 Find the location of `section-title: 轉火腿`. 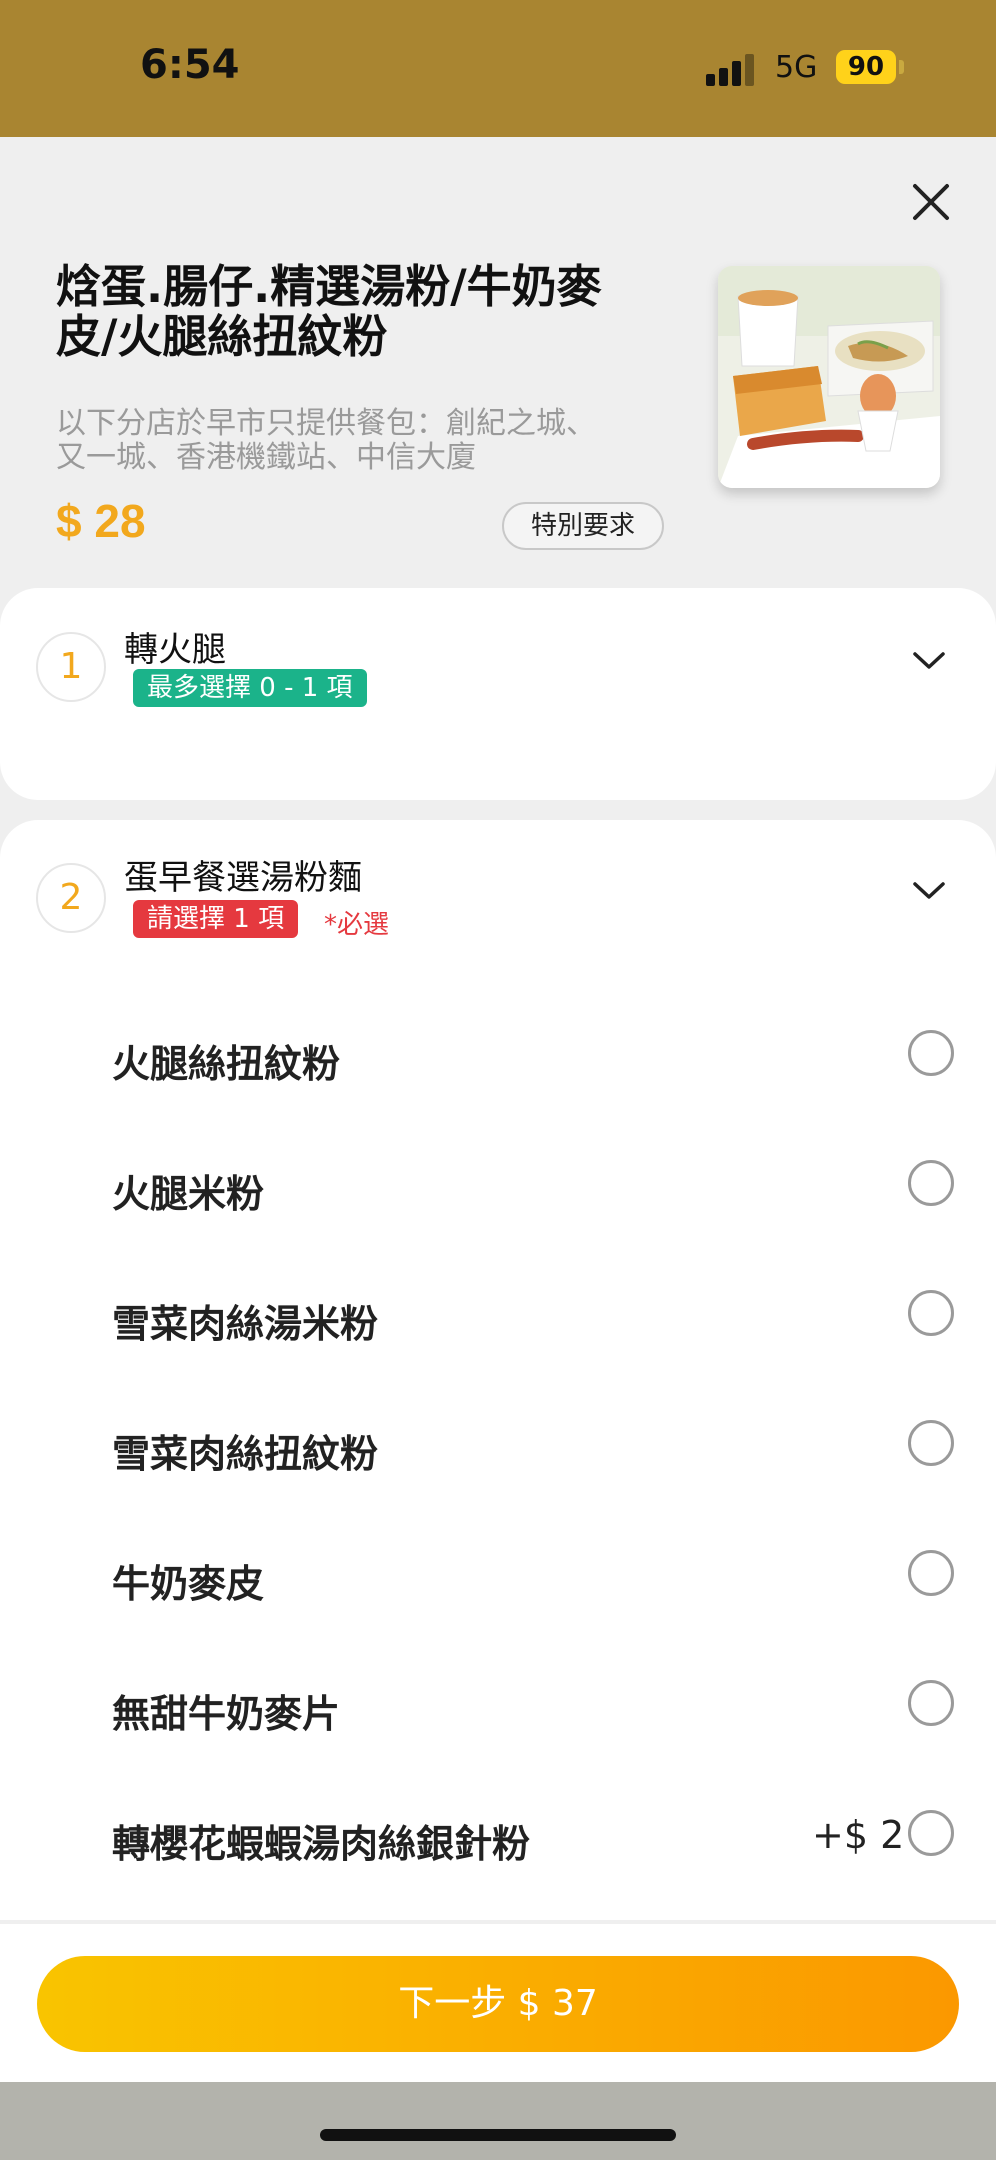

section-title: 轉火腿 is located at coordinates (175, 650).